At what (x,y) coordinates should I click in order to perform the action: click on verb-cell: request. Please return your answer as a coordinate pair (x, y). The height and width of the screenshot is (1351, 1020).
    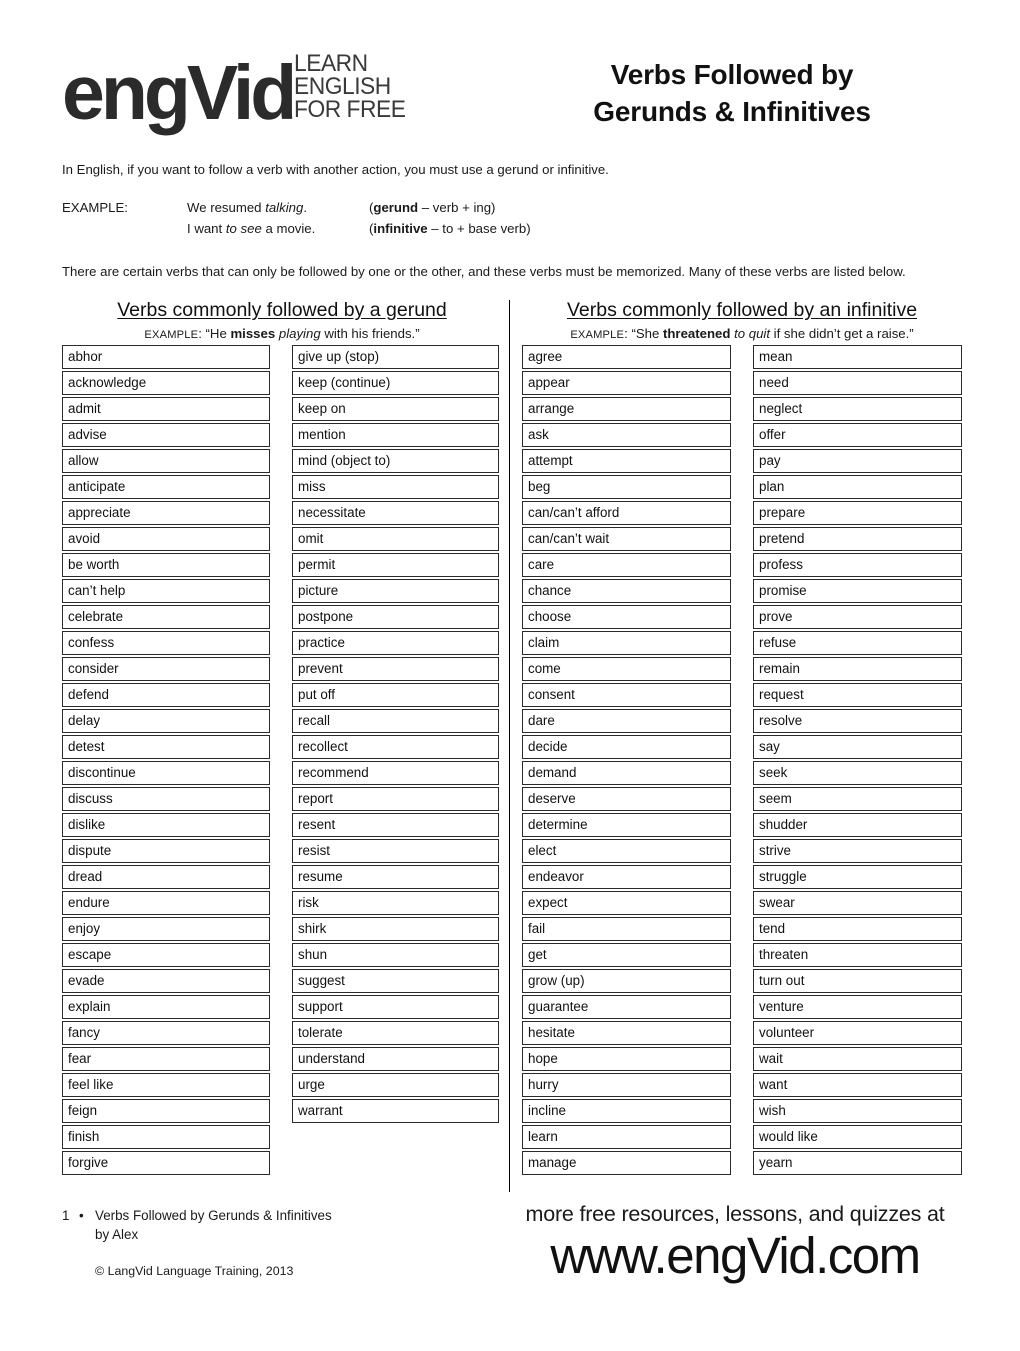
    Looking at the image, I should click on (857, 695).